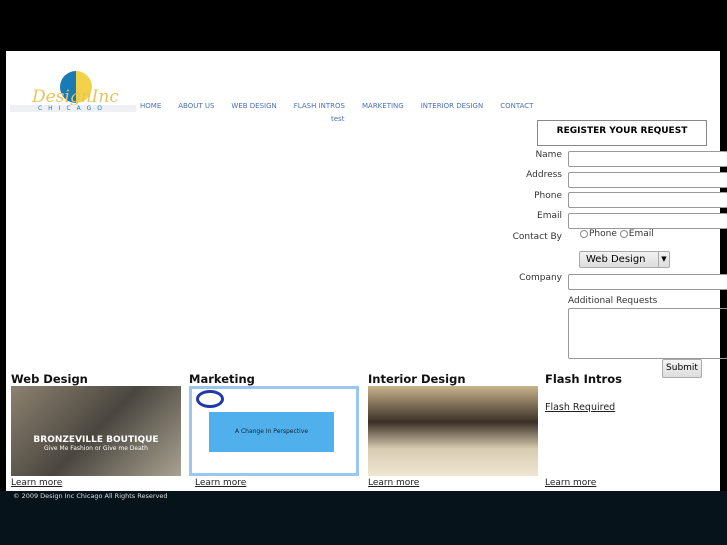 The image size is (727, 545). I want to click on email-label: Email, so click(549, 216).